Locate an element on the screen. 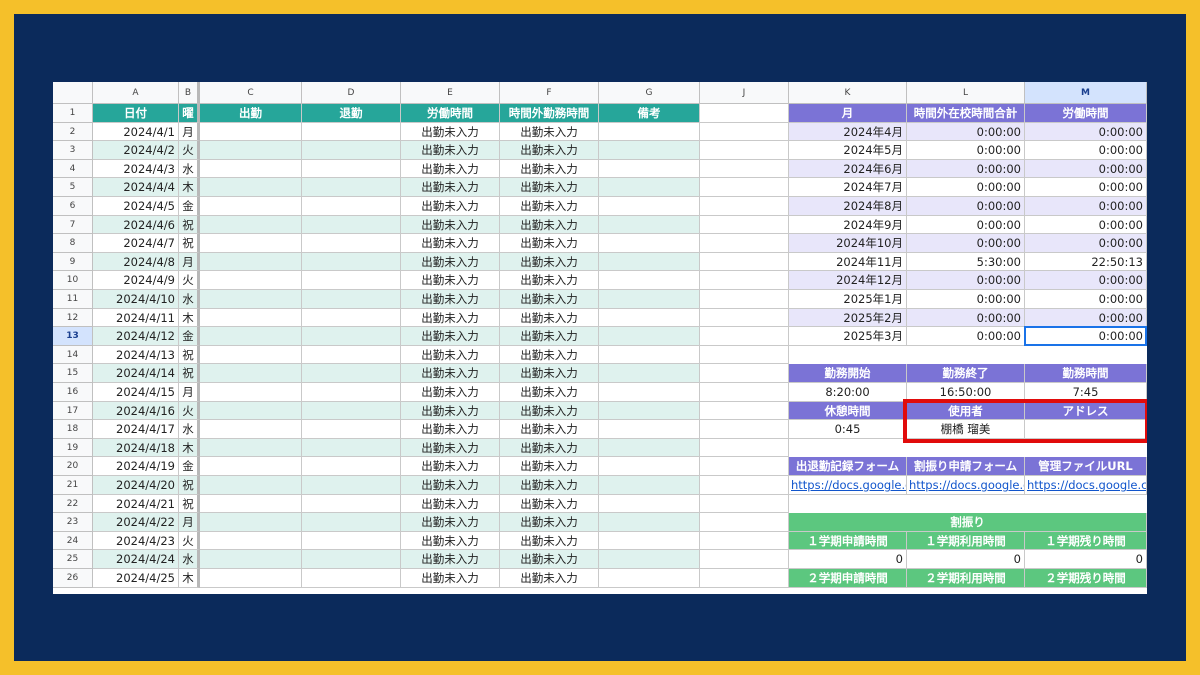 Image resolution: width=1200 pixels, height=675 pixels. row-header-7: 7 is located at coordinates (73, 225).